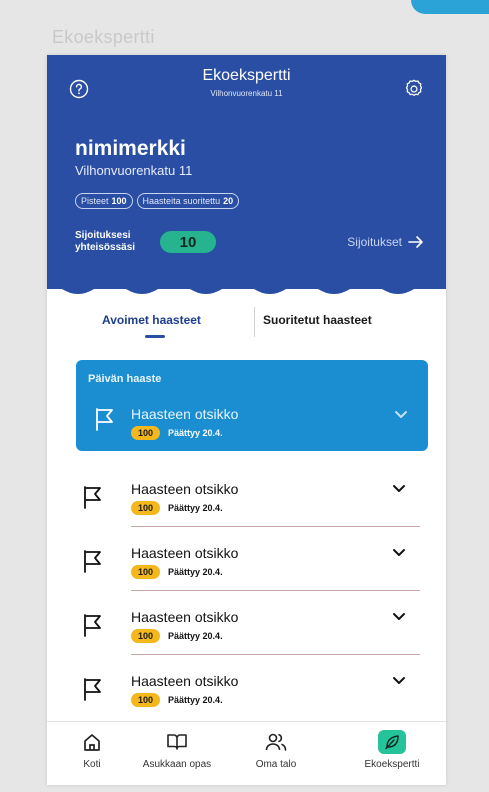 The height and width of the screenshot is (792, 489). I want to click on completed-chip-label: Haasteita suoritettu, so click(181, 201).